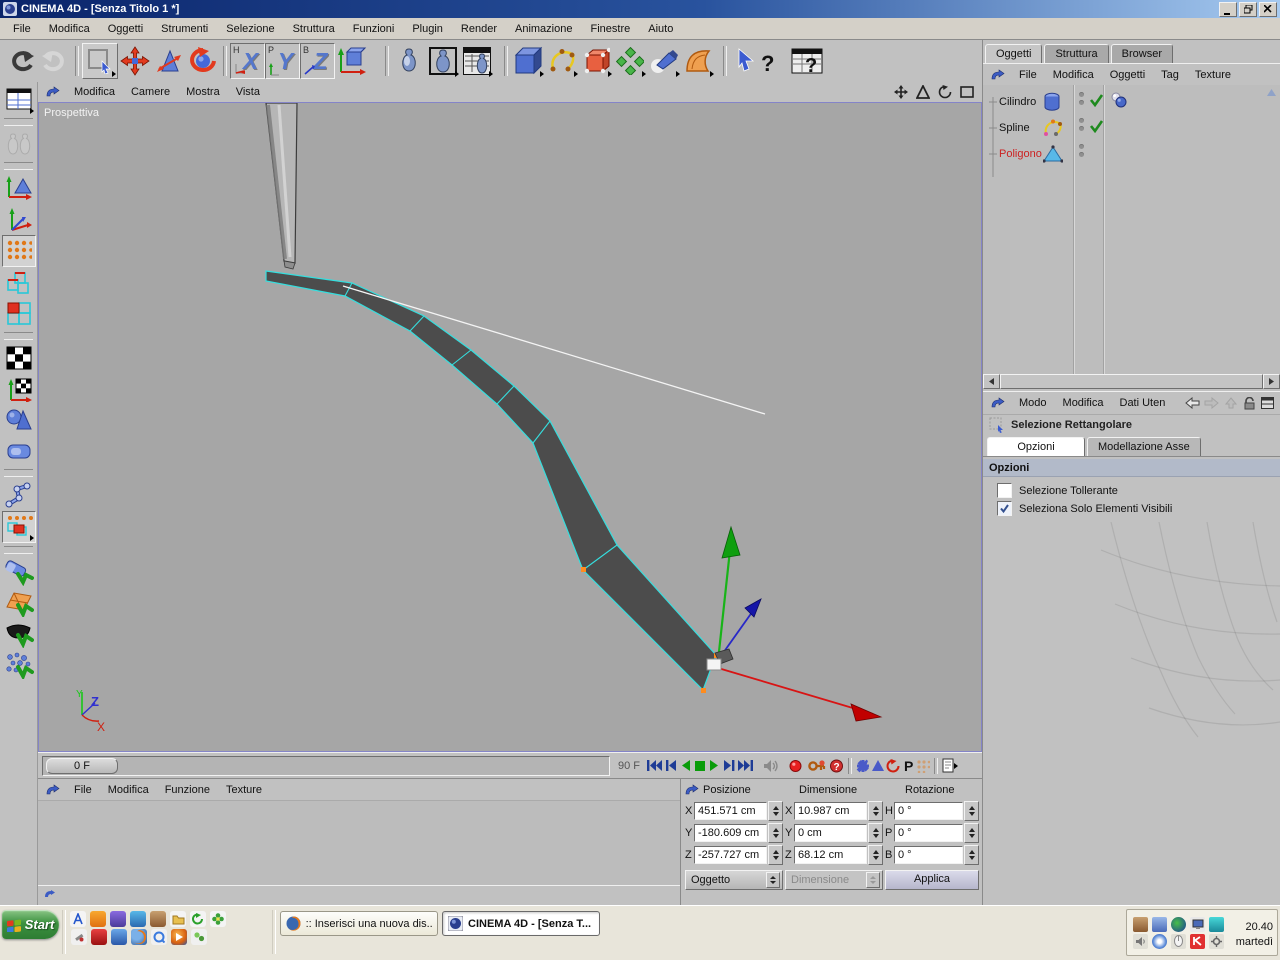 The image size is (1280, 960). What do you see at coordinates (698, 61) in the screenshot?
I see `add-deformer-button` at bounding box center [698, 61].